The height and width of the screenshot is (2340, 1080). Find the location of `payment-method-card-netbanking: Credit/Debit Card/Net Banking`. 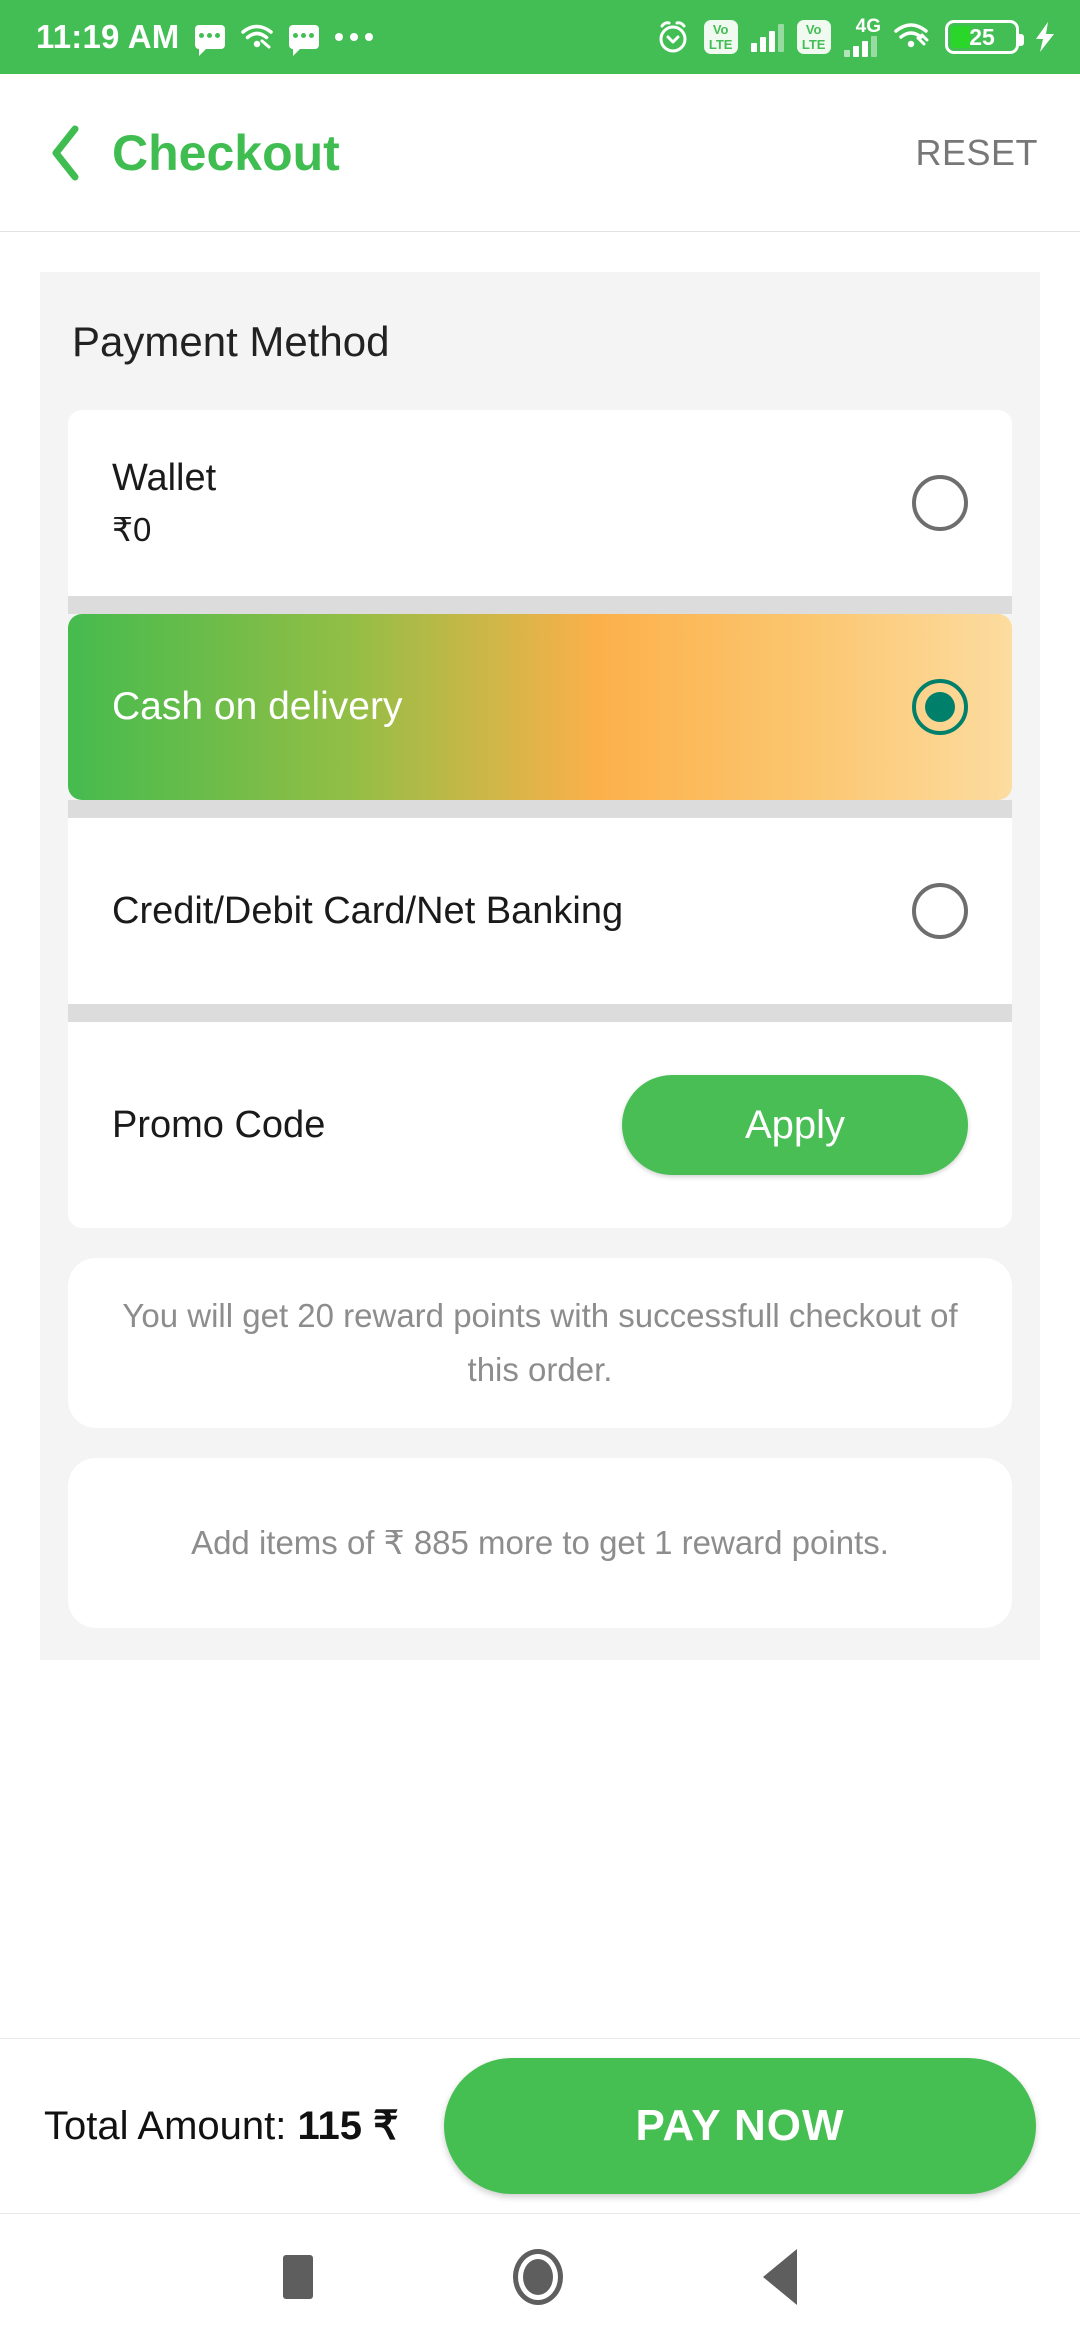

payment-method-card-netbanking: Credit/Debit Card/Net Banking is located at coordinates (540, 911).